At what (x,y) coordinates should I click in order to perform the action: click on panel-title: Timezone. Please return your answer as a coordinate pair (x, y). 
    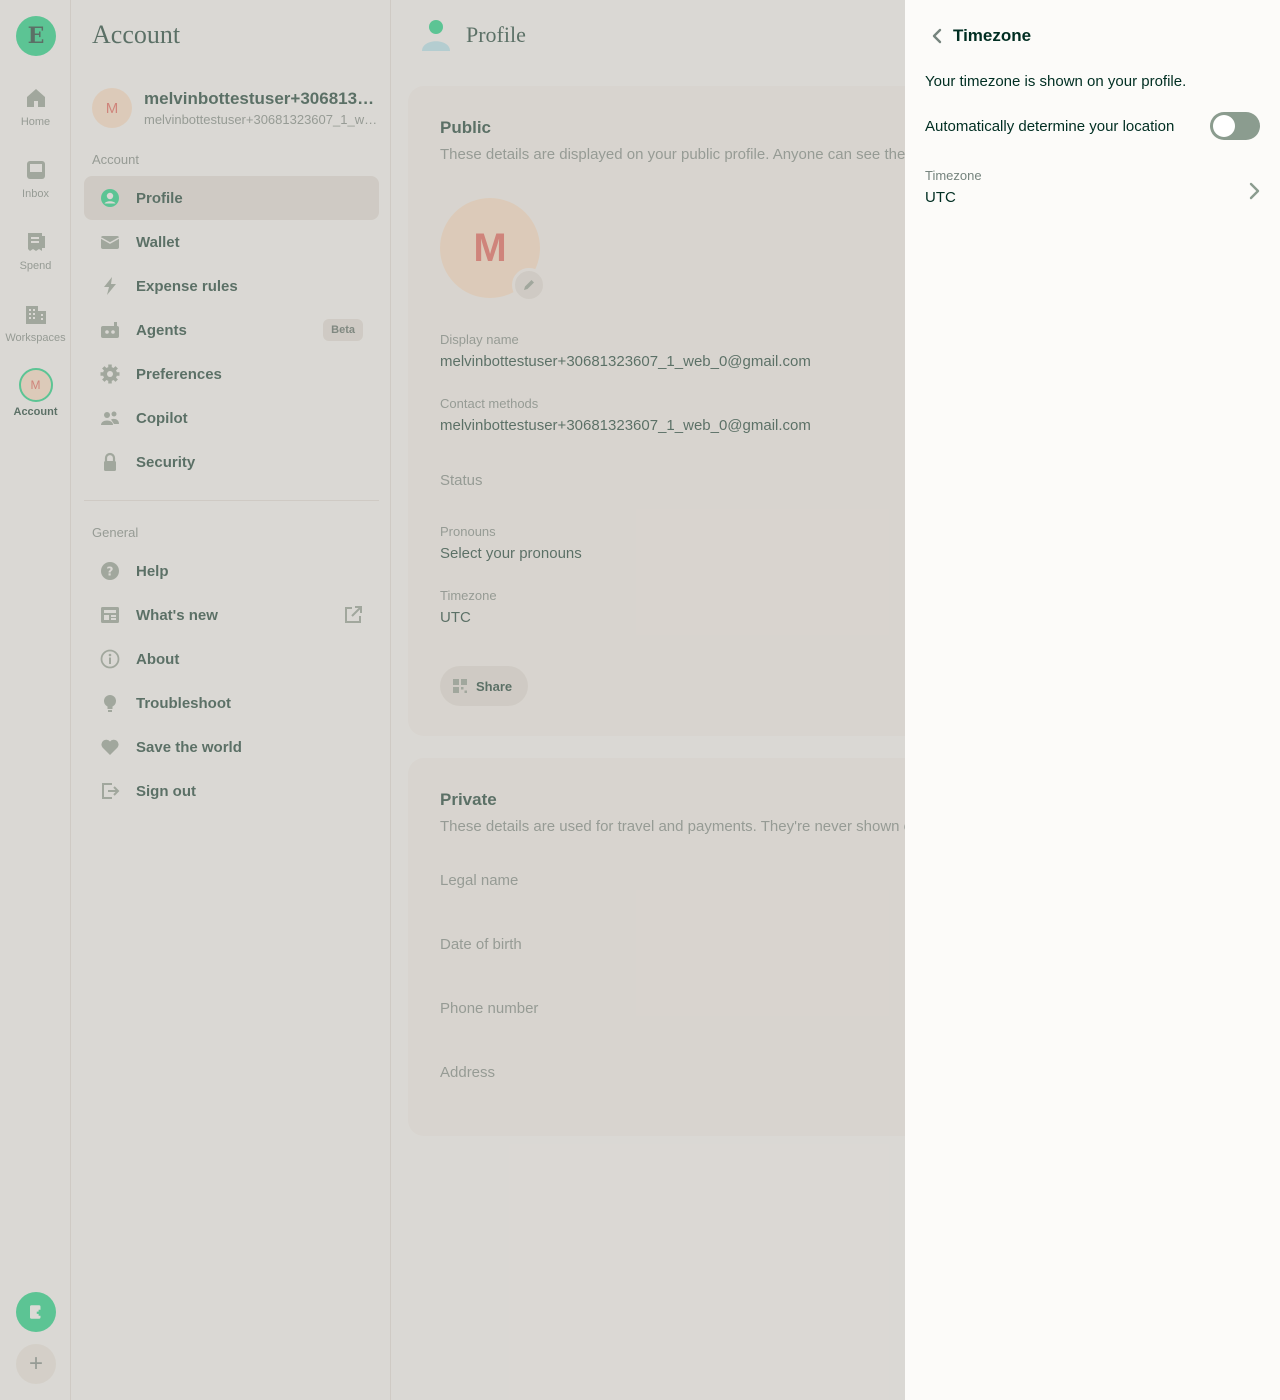
    Looking at the image, I should click on (992, 35).